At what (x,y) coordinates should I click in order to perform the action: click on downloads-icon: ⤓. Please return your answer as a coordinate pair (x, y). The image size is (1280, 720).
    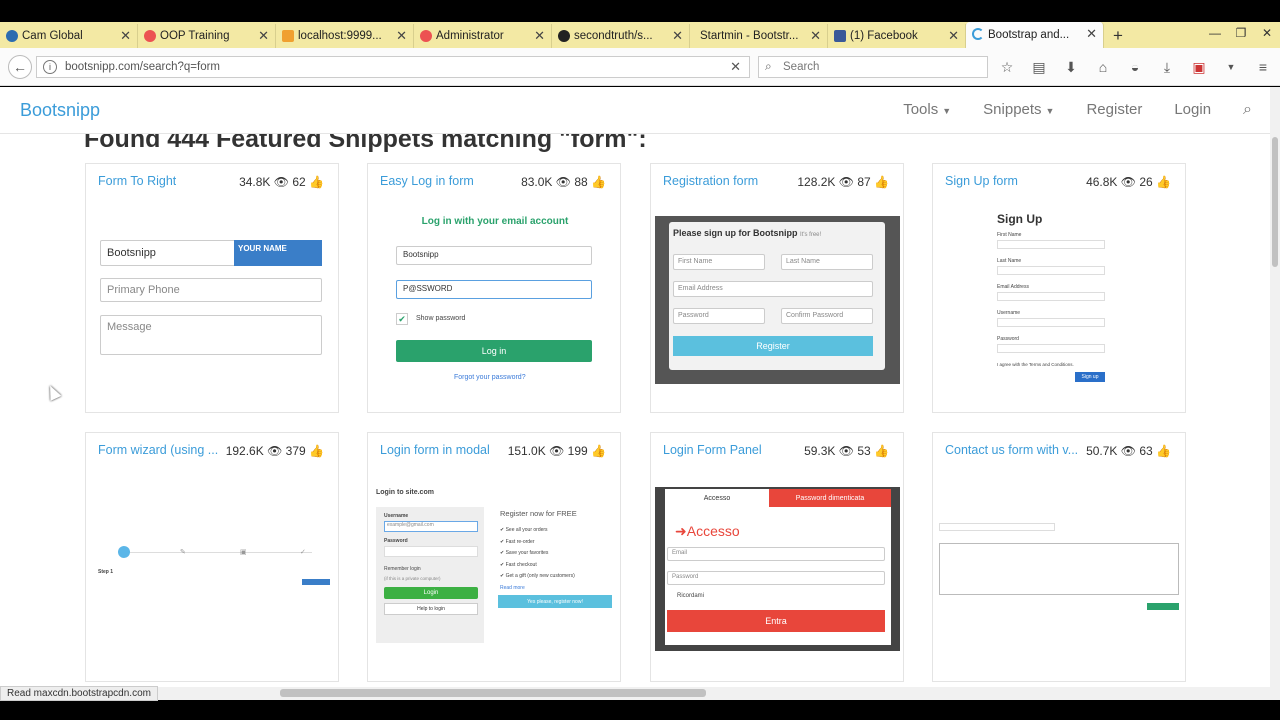
    Looking at the image, I should click on (1167, 67).